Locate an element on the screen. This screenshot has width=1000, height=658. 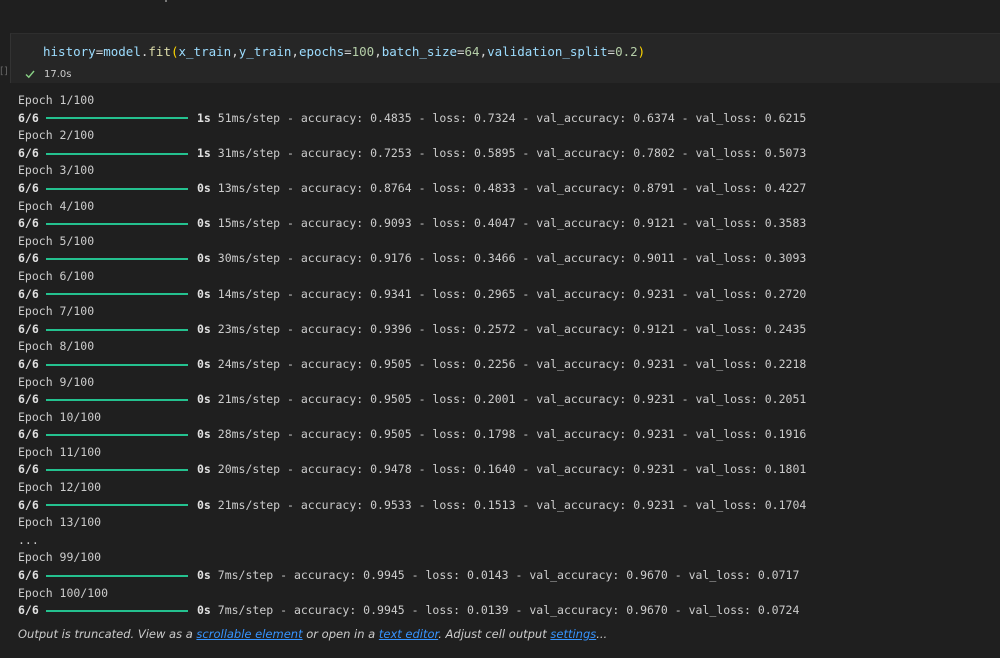
code-token: 64 is located at coordinates (472, 51).